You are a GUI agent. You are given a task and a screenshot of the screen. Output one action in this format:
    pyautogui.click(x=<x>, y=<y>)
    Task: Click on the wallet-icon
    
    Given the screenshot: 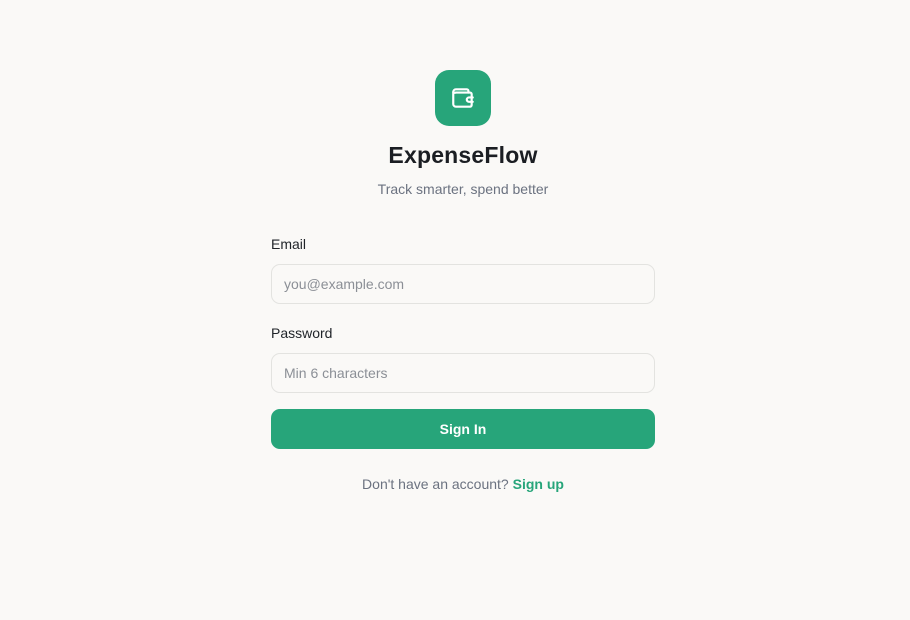 What is the action you would take?
    pyautogui.click(x=463, y=98)
    